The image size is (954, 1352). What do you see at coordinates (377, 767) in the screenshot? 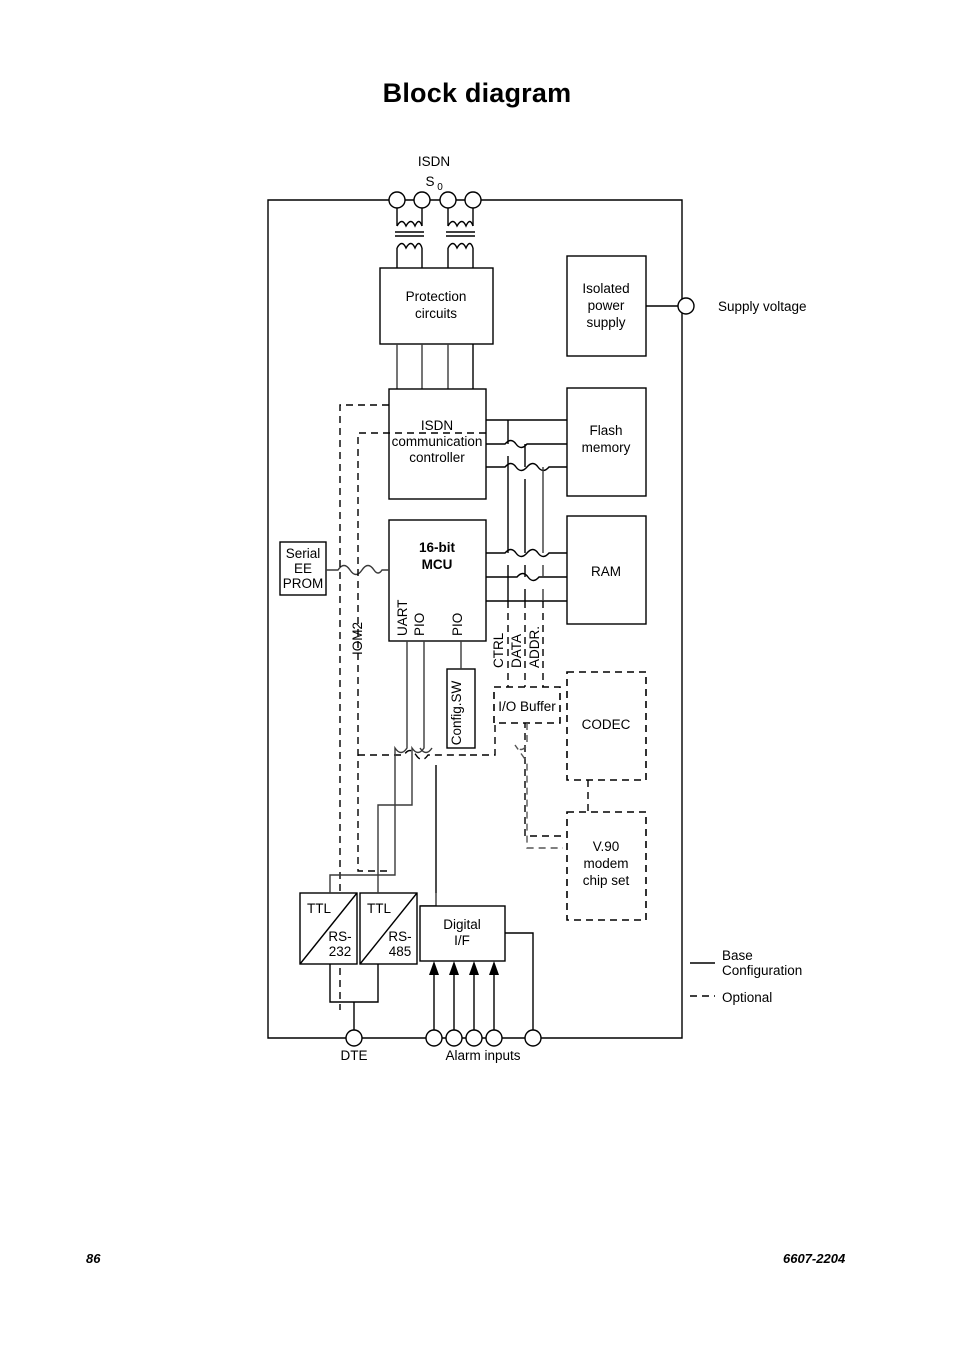
I see `wires-mcu-to-serial-converters` at bounding box center [377, 767].